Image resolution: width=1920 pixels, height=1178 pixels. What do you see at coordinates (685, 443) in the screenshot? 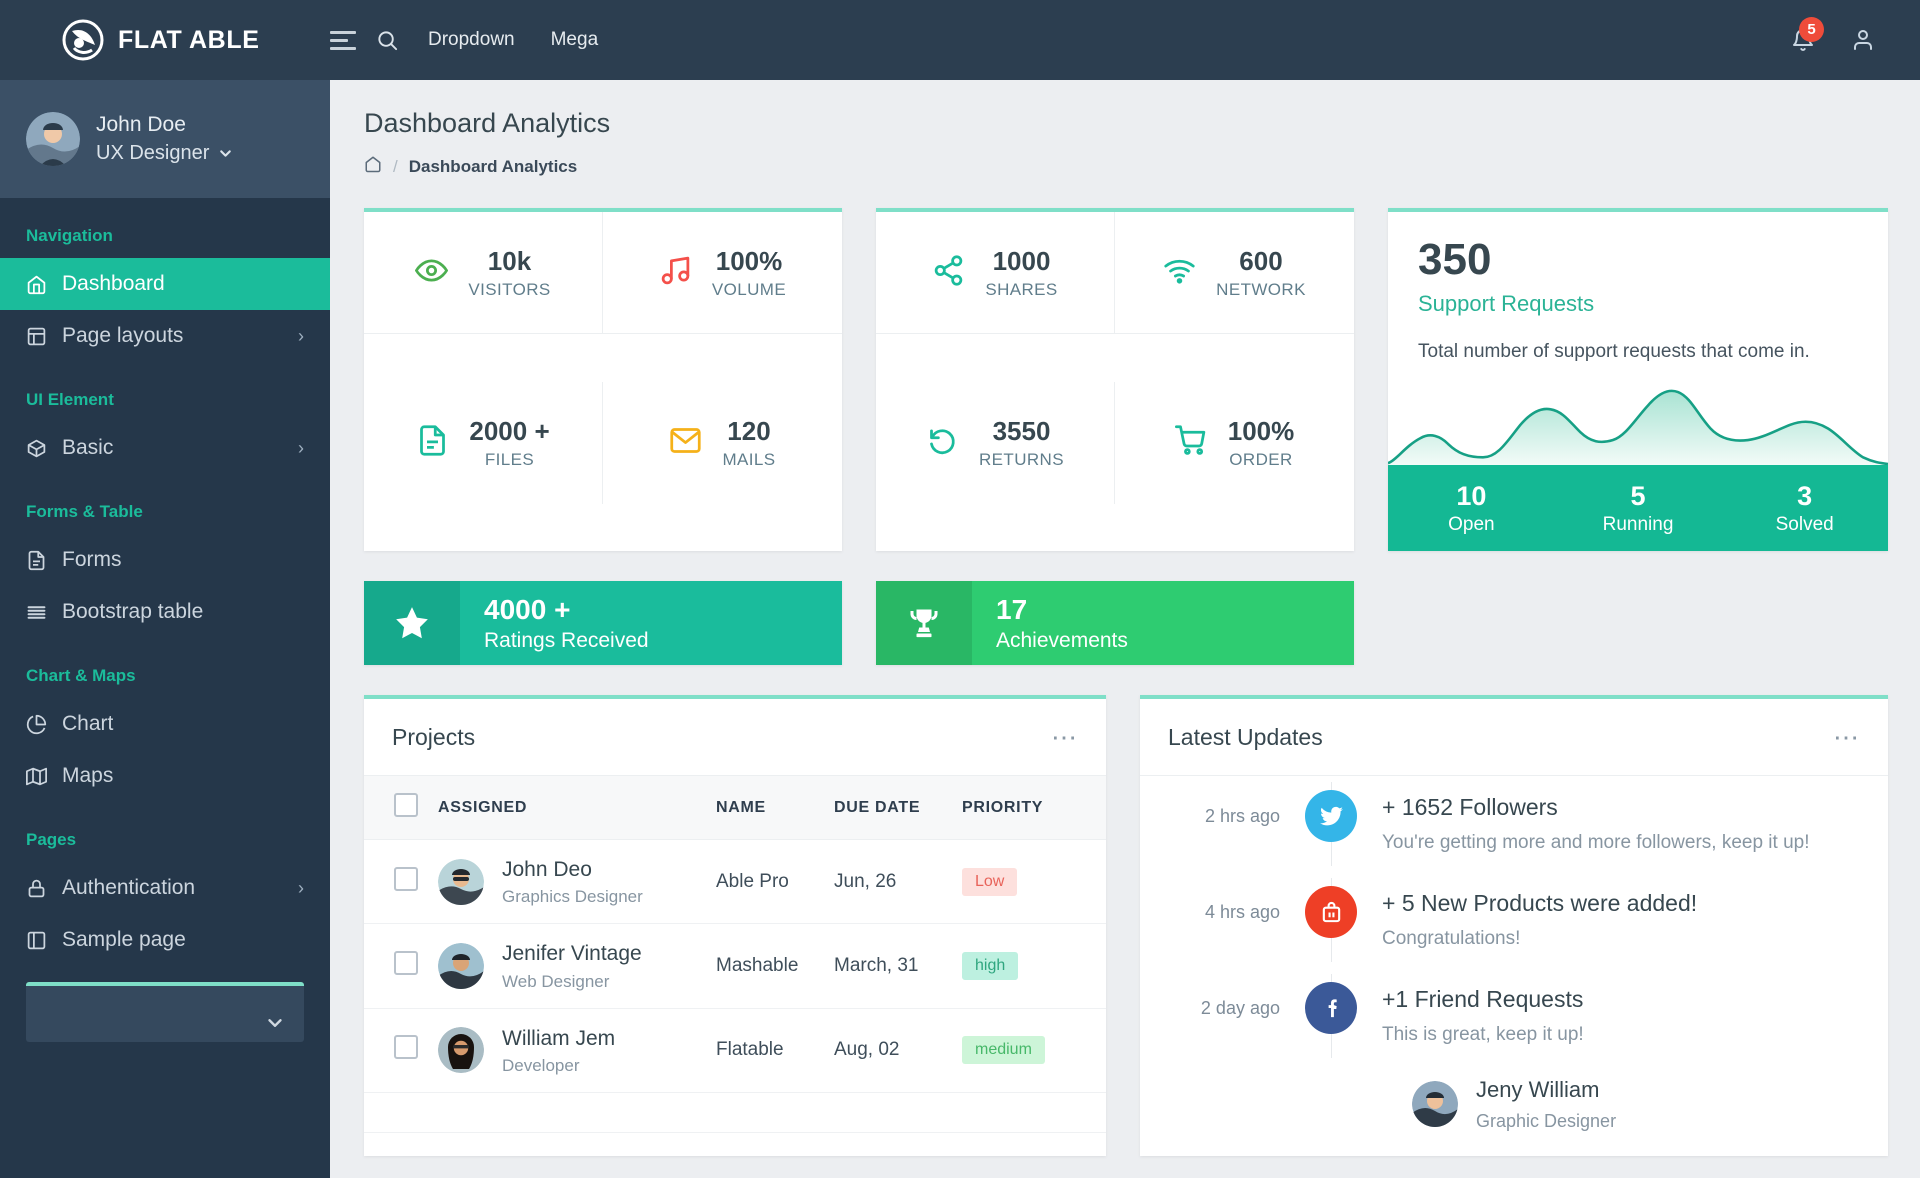
I see `mail-icon` at bounding box center [685, 443].